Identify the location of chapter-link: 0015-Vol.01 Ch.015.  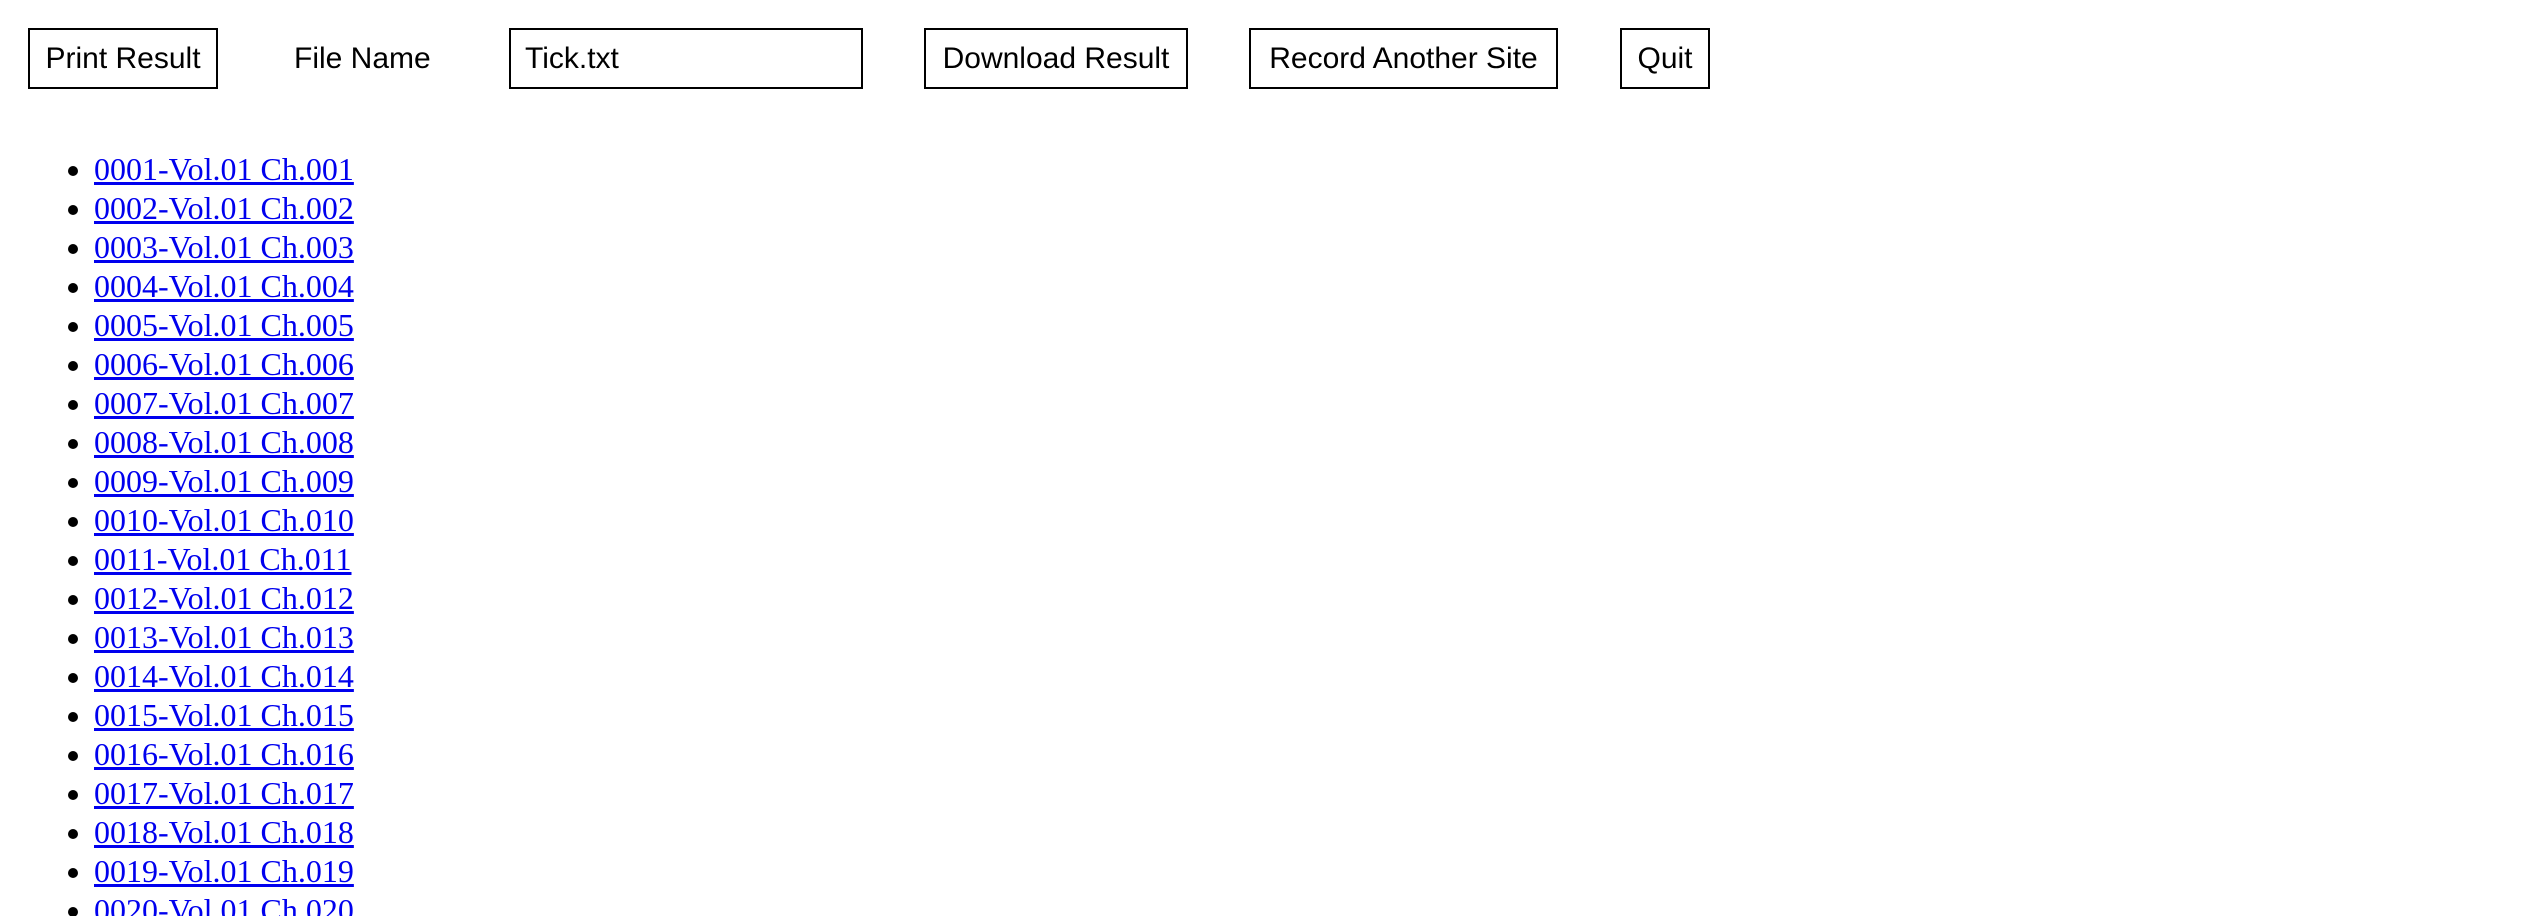
(224, 715).